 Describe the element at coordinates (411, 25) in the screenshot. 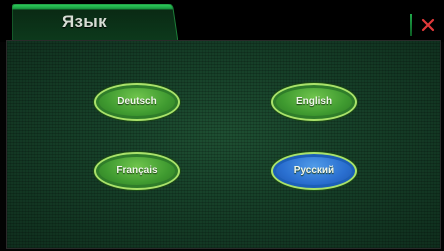

I see `close-divider` at that location.